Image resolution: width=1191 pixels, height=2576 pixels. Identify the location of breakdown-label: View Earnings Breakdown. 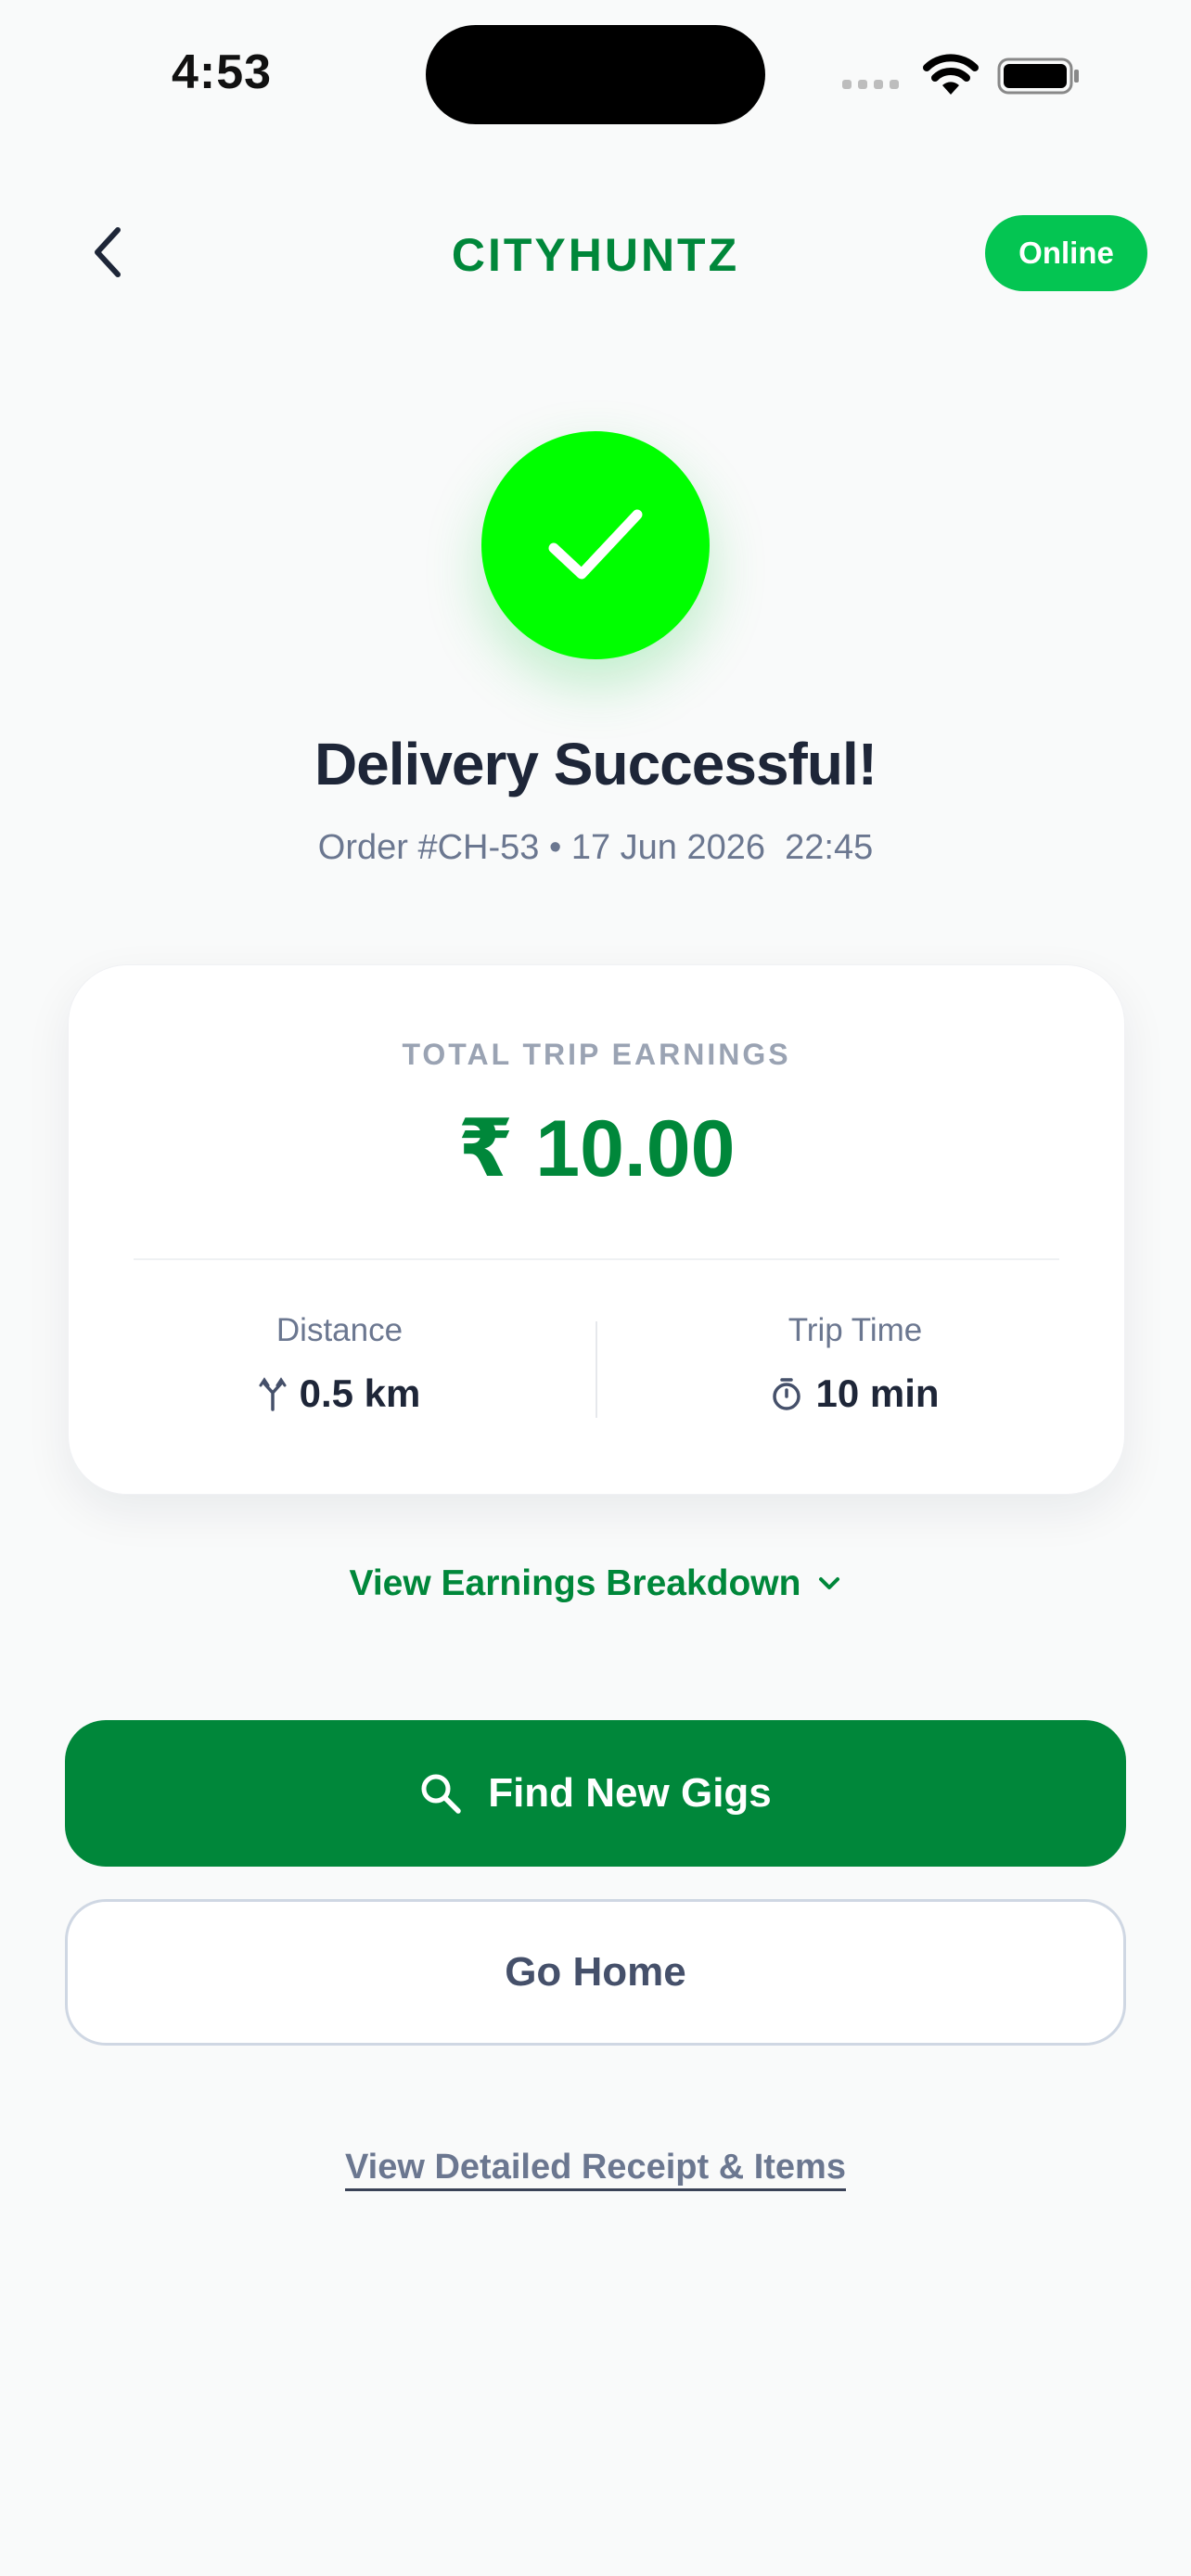
(575, 1583).